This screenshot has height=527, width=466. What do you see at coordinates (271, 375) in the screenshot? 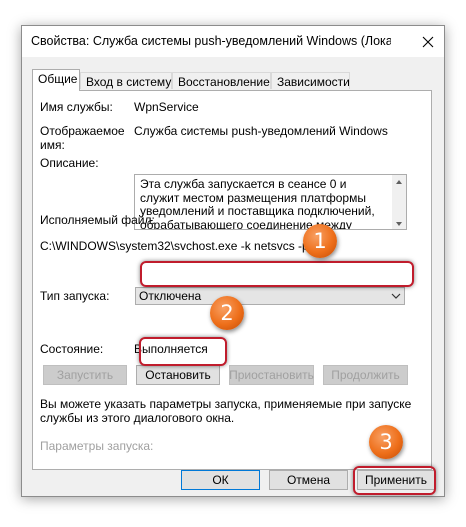
I see `pause-button: Приостановить` at bounding box center [271, 375].